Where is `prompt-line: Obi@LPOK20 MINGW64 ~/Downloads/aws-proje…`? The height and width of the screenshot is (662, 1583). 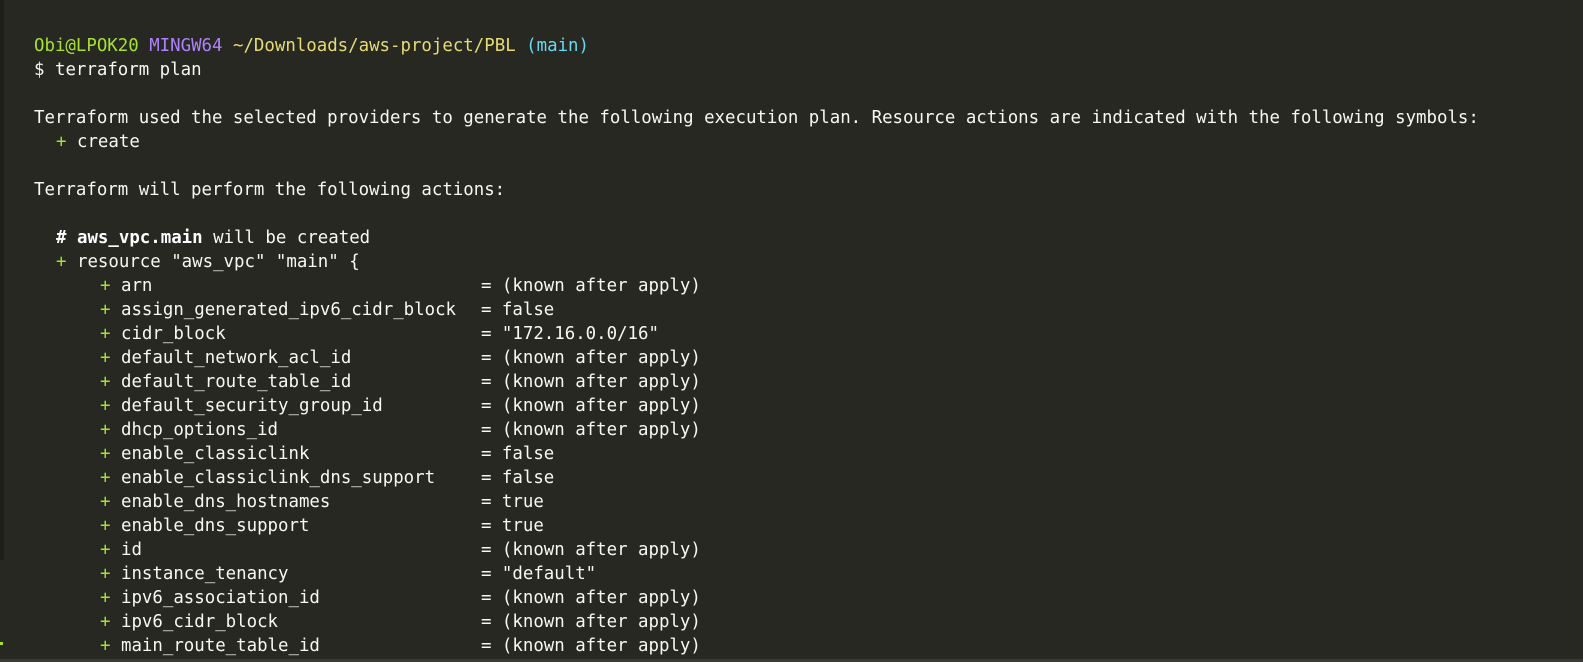 prompt-line: Obi@LPOK20 MINGW64 ~/Downloads/aws-proje… is located at coordinates (756, 46).